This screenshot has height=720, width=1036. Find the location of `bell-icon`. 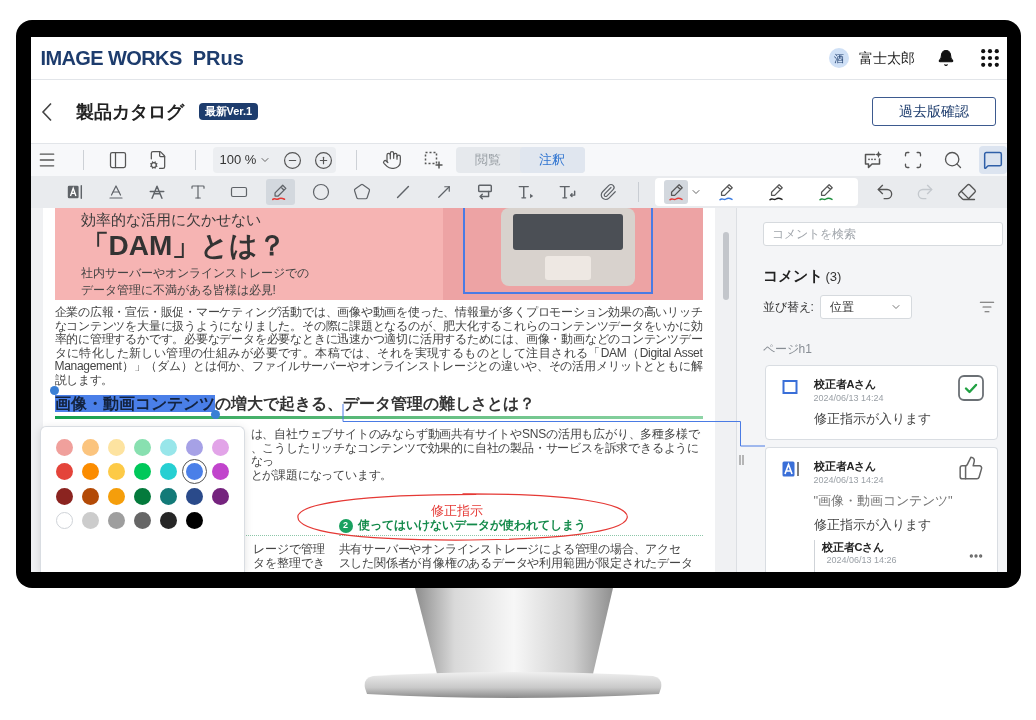

bell-icon is located at coordinates (945, 58).